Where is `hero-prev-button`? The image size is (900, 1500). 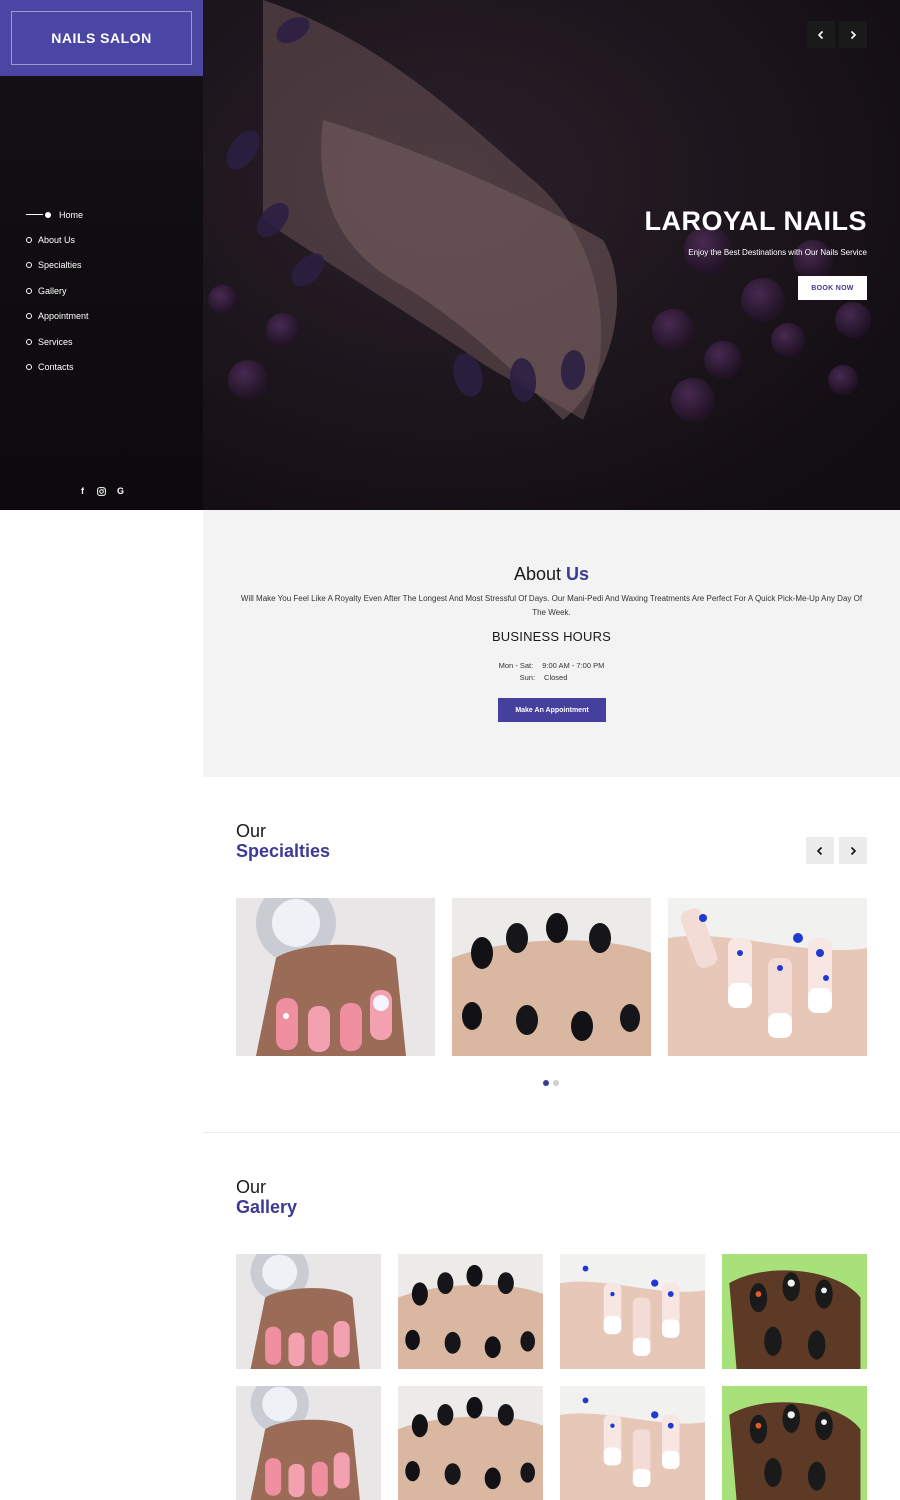 hero-prev-button is located at coordinates (821, 34).